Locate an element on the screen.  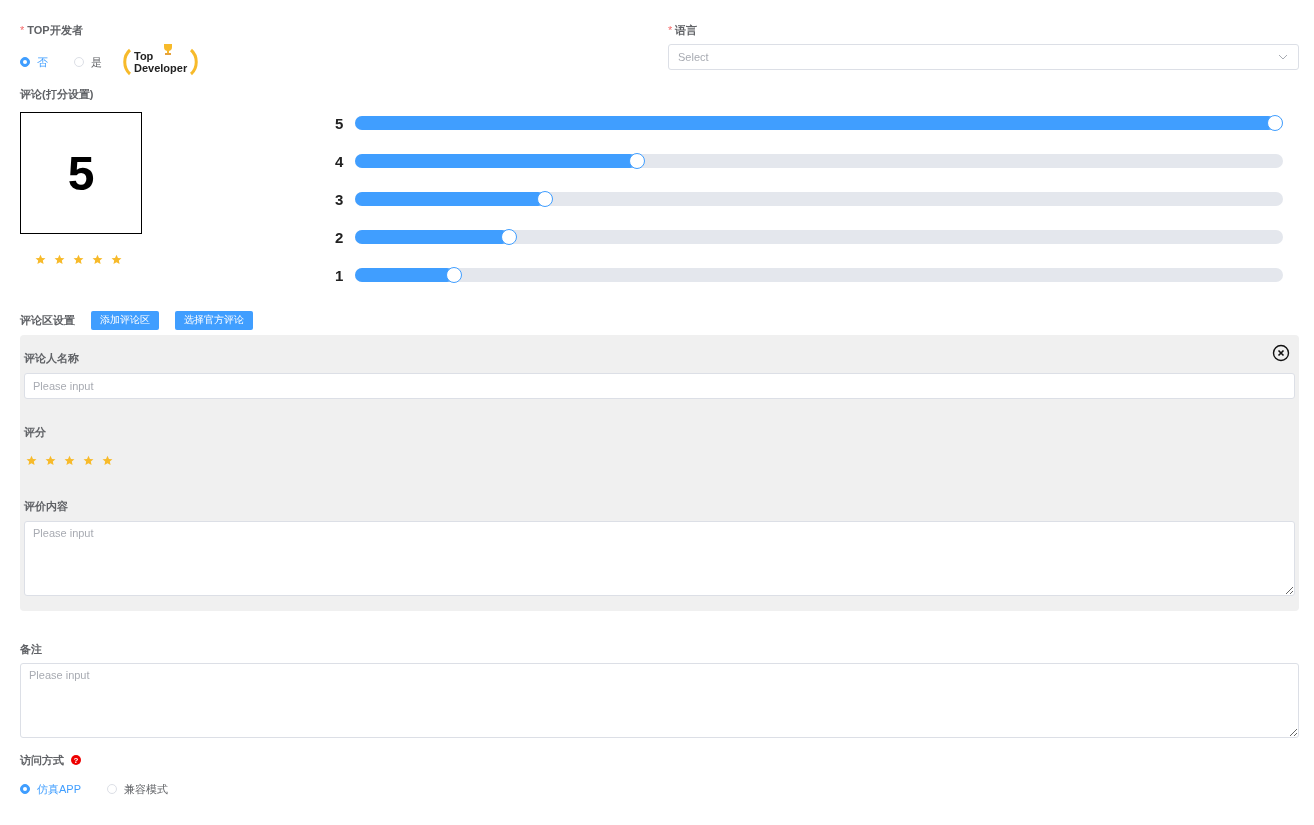
field-label: 语言 is located at coordinates (686, 30).